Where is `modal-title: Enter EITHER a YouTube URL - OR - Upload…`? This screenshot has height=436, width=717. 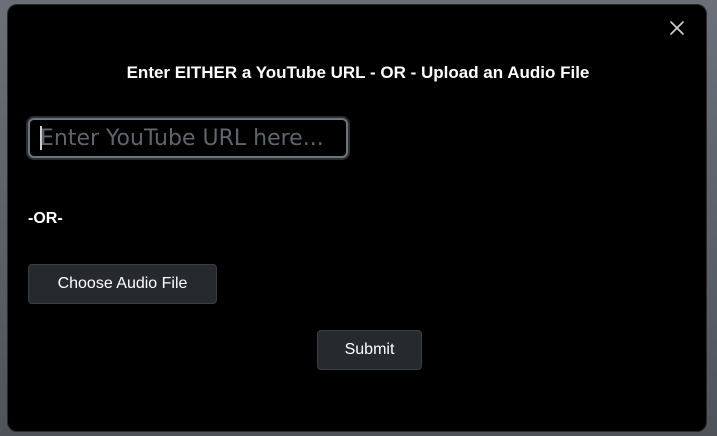 modal-title: Enter EITHER a YouTube URL - OR - Upload… is located at coordinates (358, 72).